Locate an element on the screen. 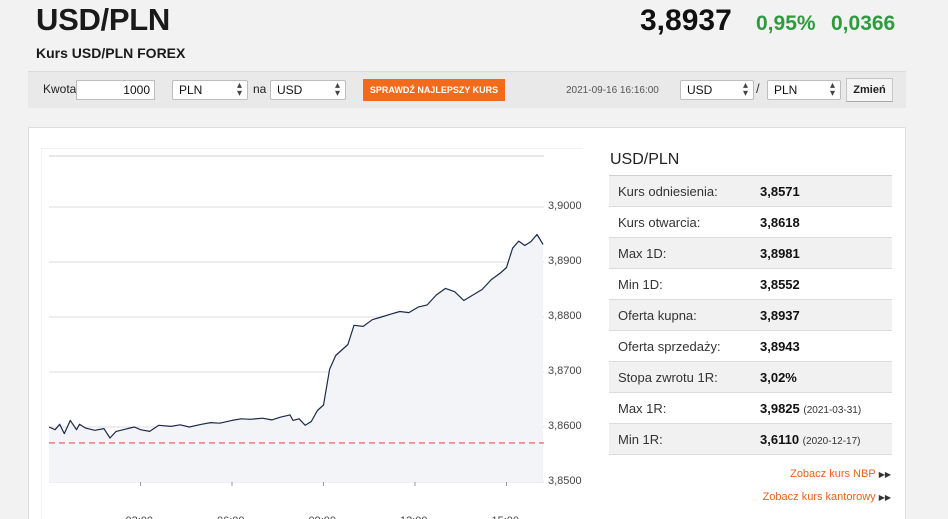 This screenshot has width=948, height=519. x-tick-label: 12:00 is located at coordinates (414, 517).